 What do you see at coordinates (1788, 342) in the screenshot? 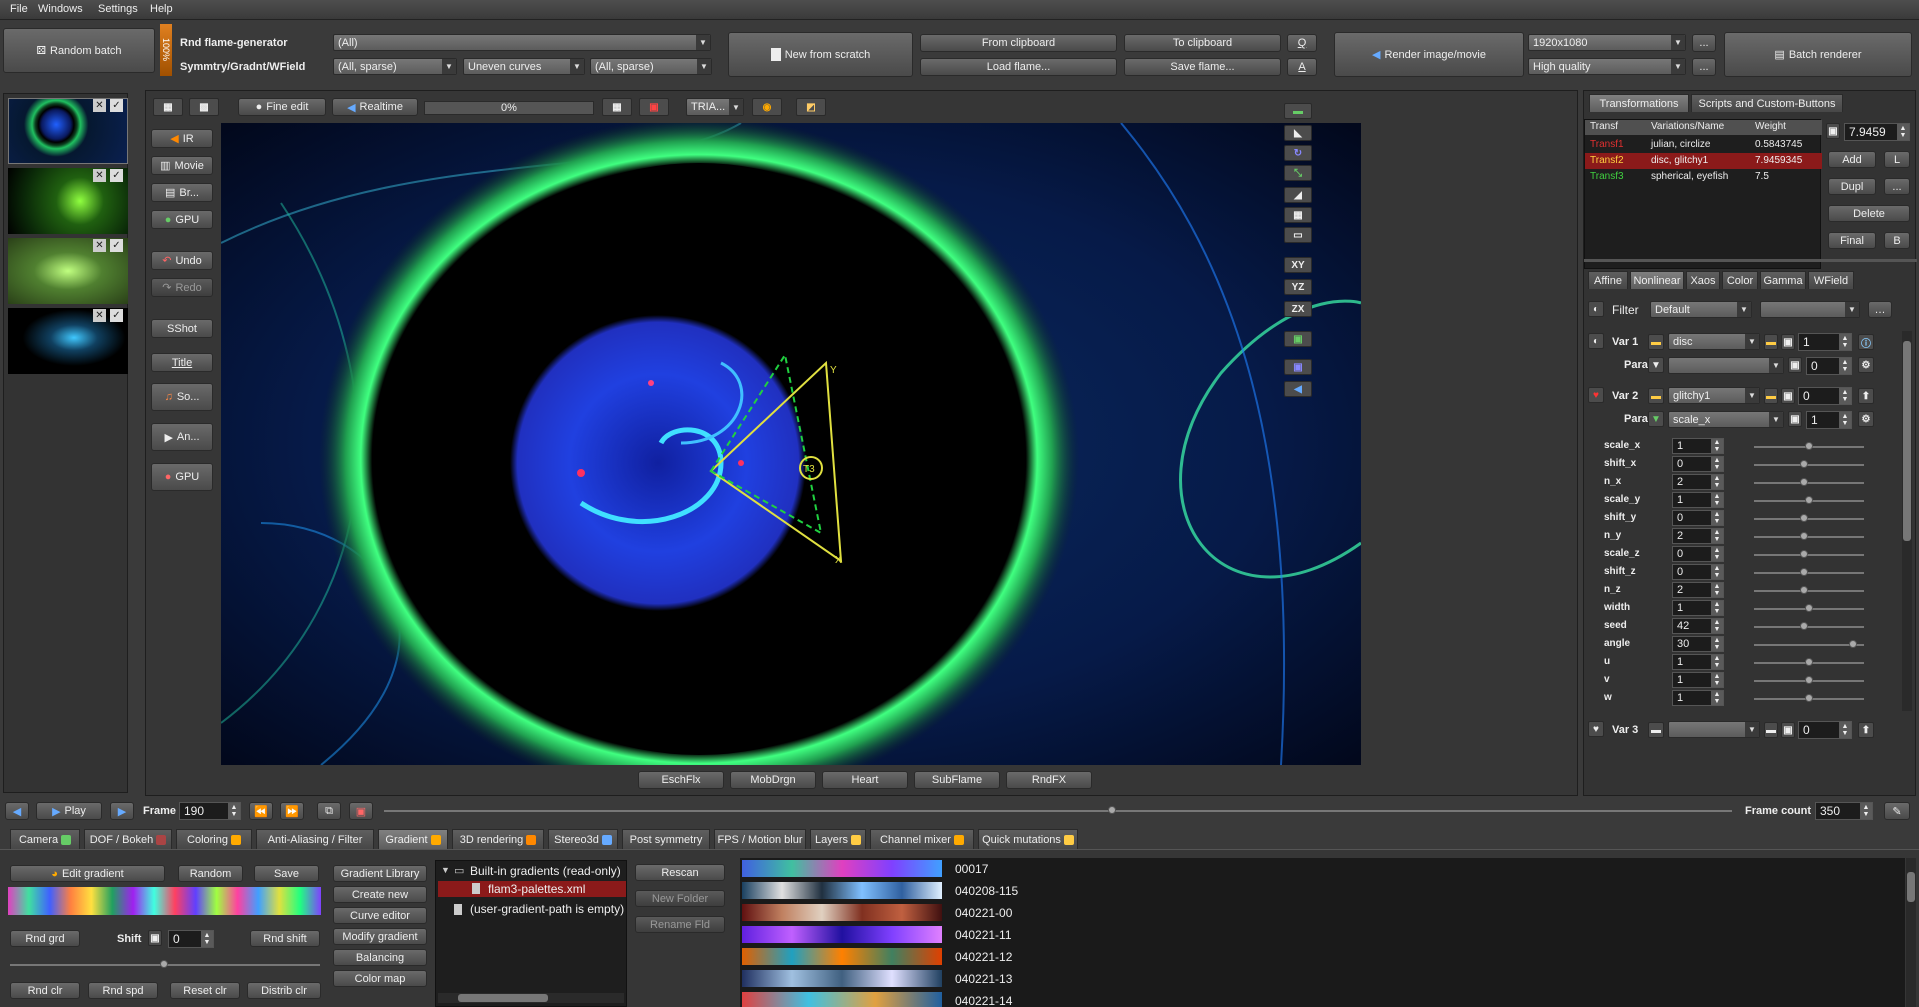
I see `var1-box-icon: ▣` at bounding box center [1788, 342].